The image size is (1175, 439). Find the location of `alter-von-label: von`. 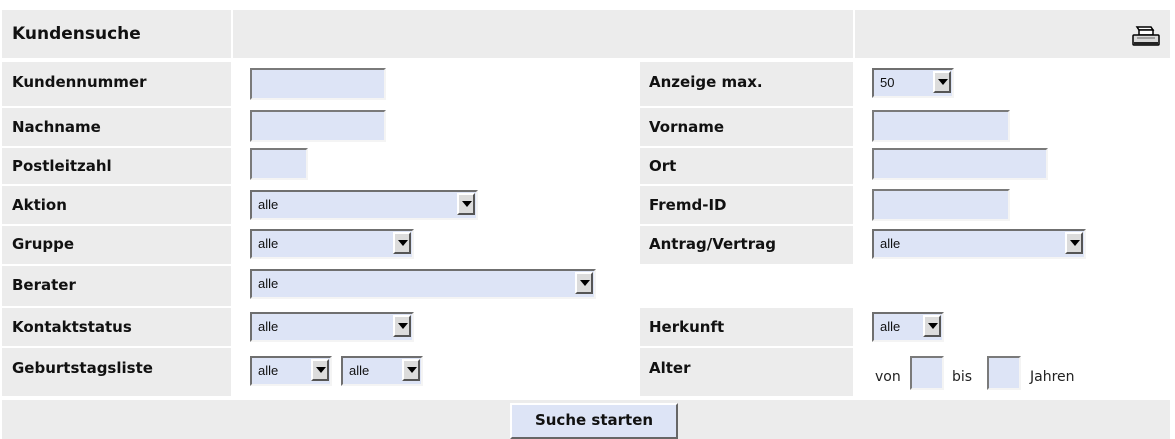

alter-von-label: von is located at coordinates (888, 377).